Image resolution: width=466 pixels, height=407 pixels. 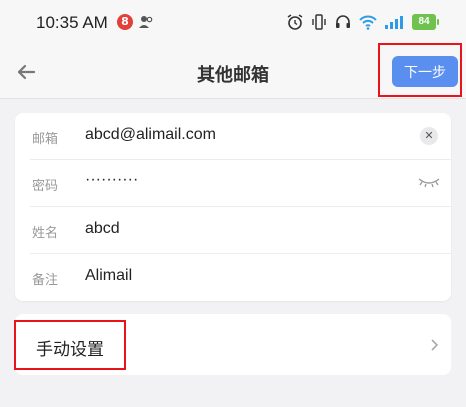 I want to click on status-bar: 10:35 AM 8 84, so click(x=233, y=23).